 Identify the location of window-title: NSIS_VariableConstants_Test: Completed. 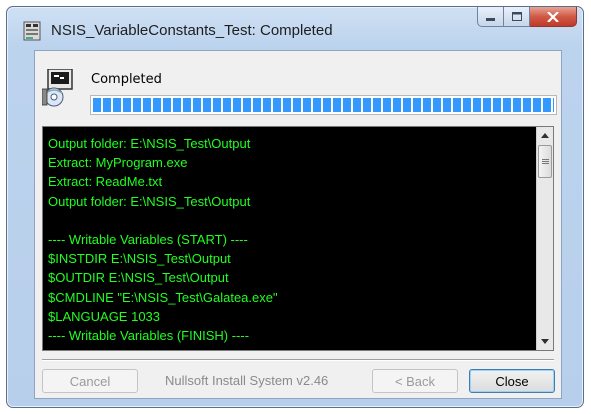
(192, 30).